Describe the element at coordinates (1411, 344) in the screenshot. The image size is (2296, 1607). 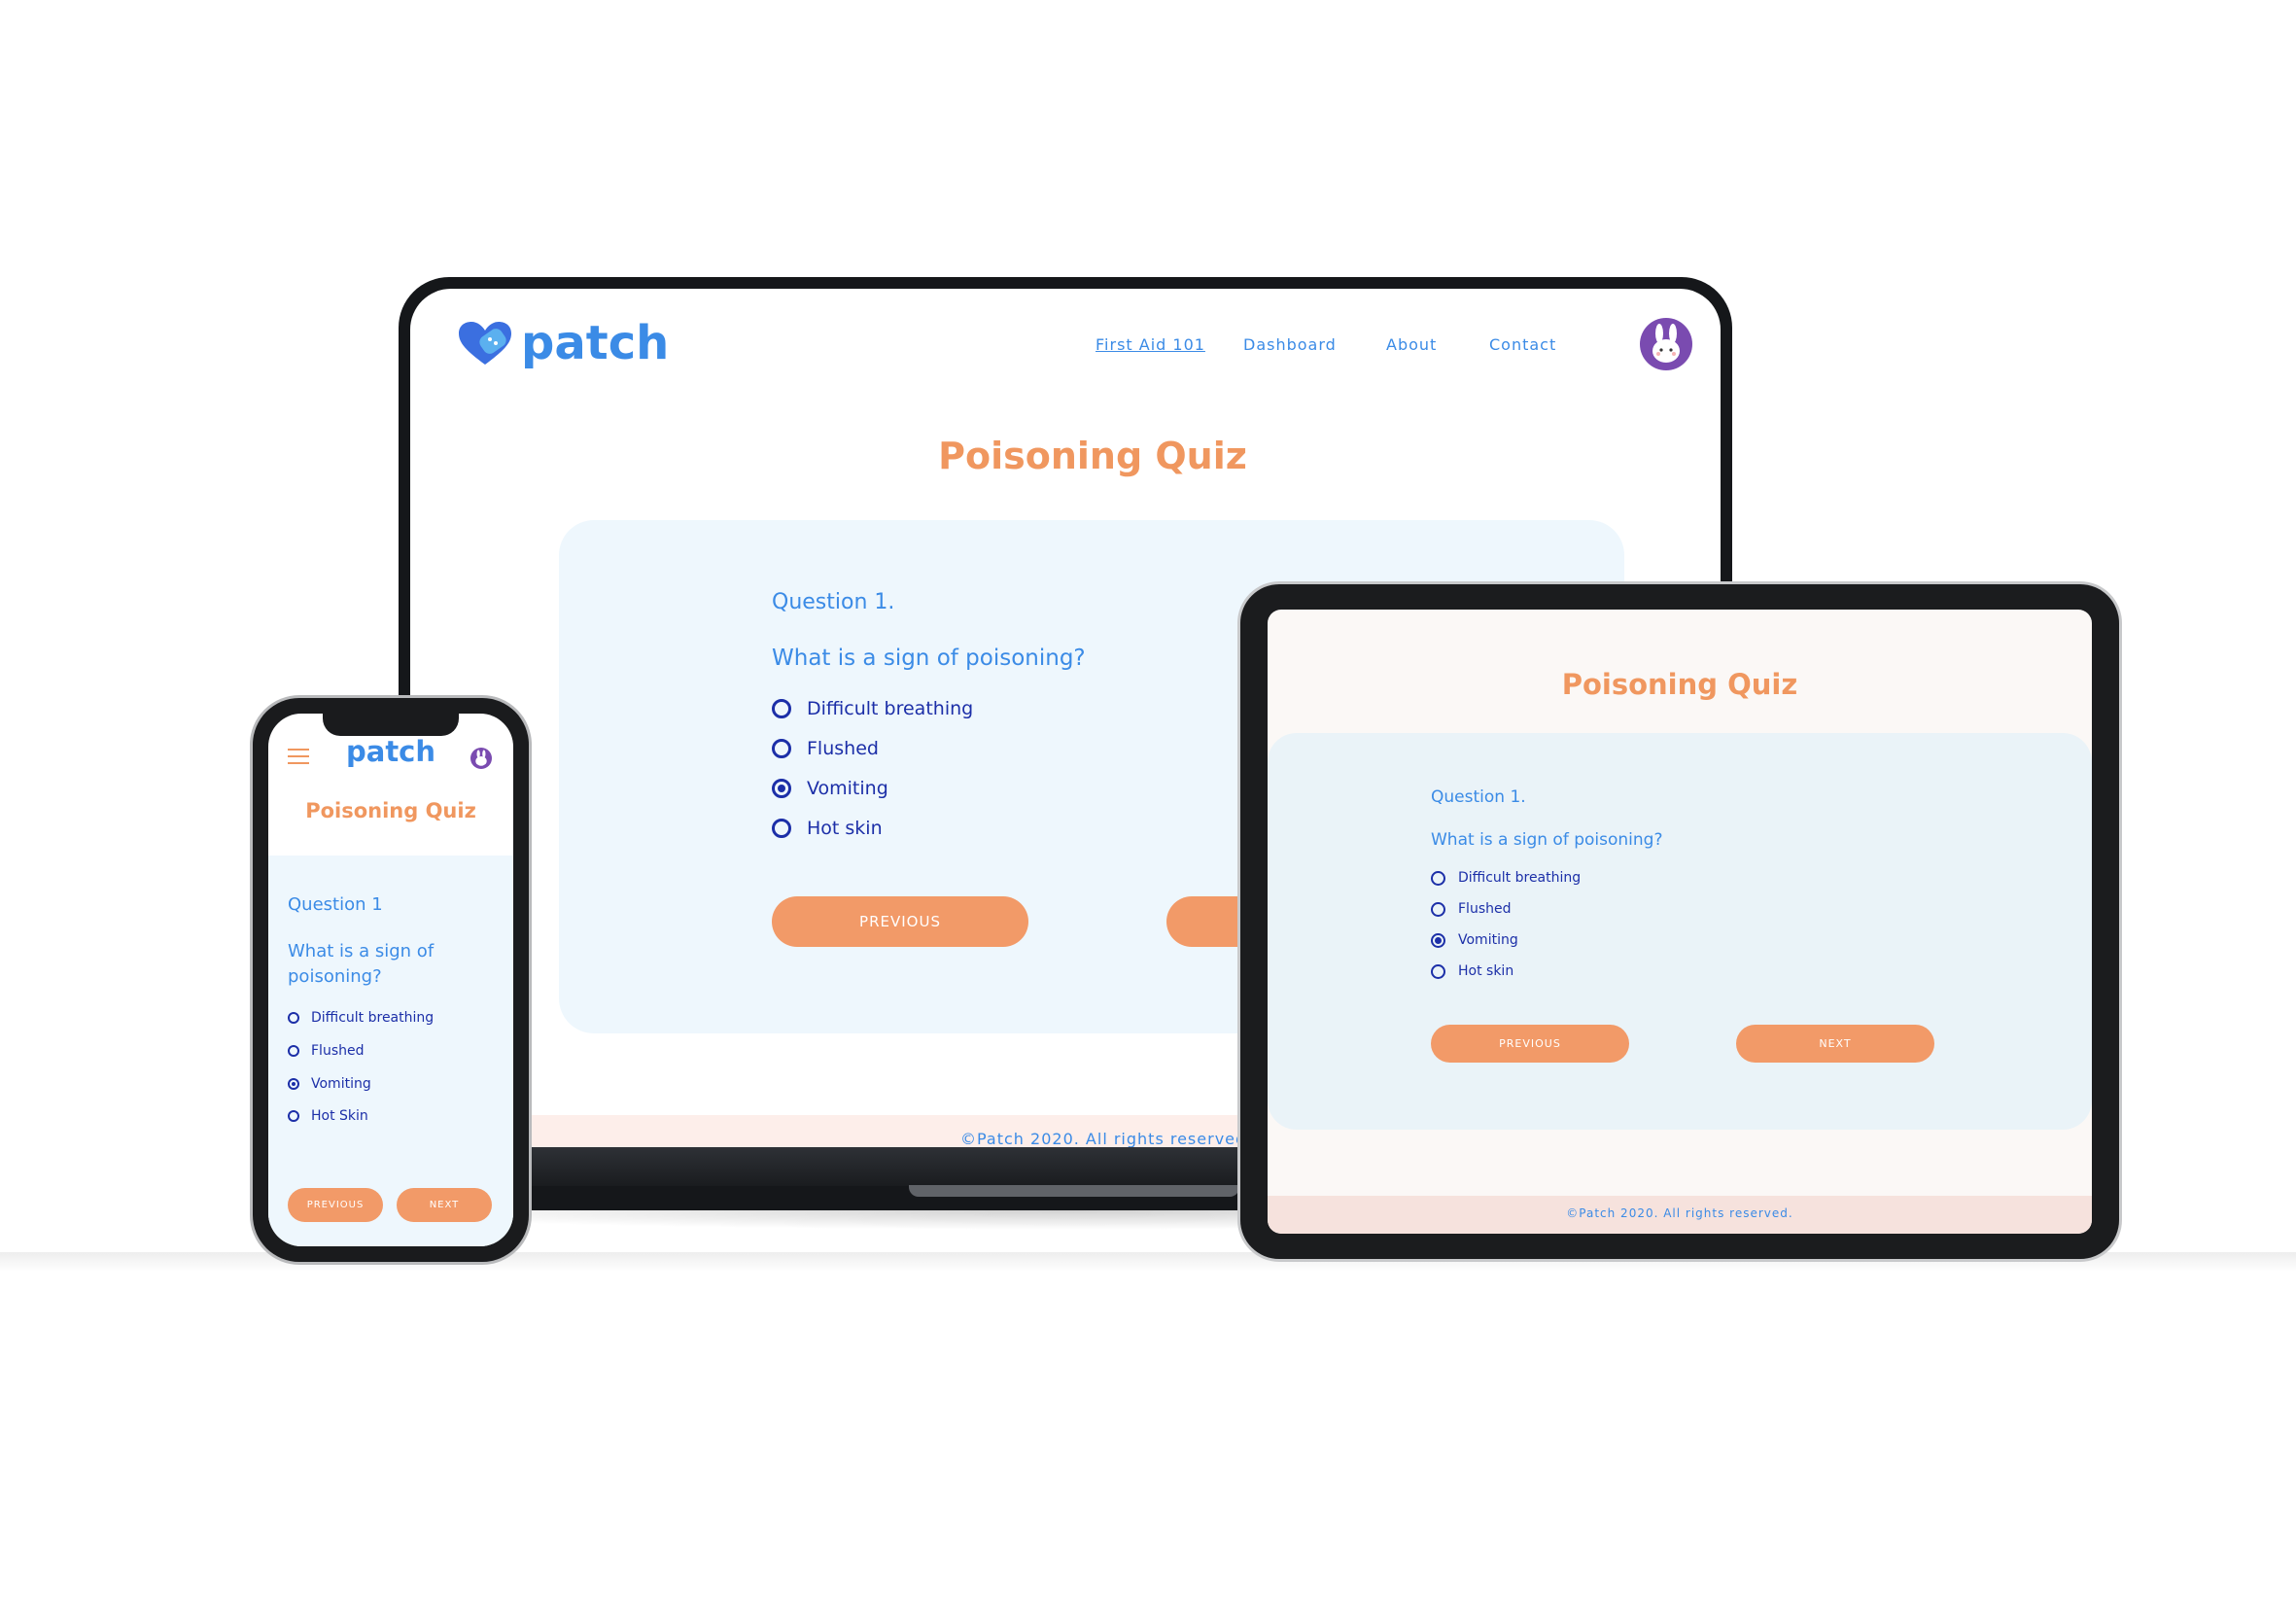
I see `nav-about: About` at that location.